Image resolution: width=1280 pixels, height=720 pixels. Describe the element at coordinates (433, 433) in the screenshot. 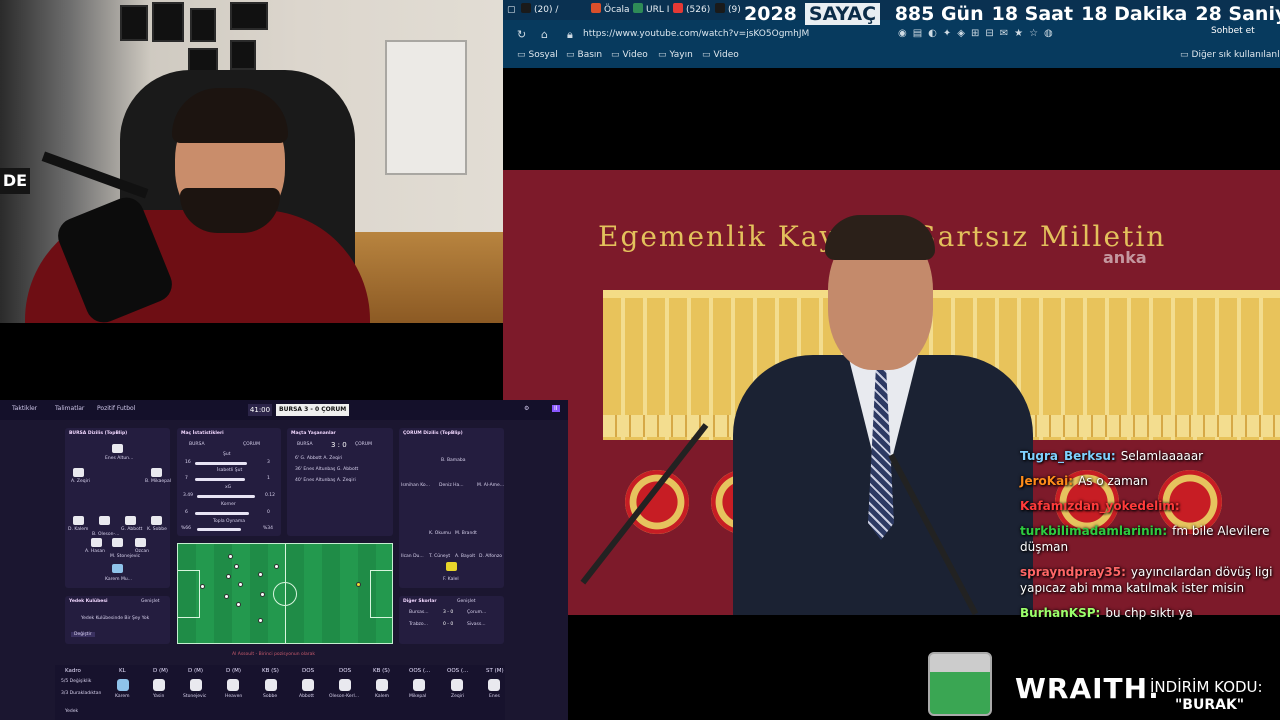

I see `panel-title: ÇORUM Dizilis (TopBlip)` at that location.